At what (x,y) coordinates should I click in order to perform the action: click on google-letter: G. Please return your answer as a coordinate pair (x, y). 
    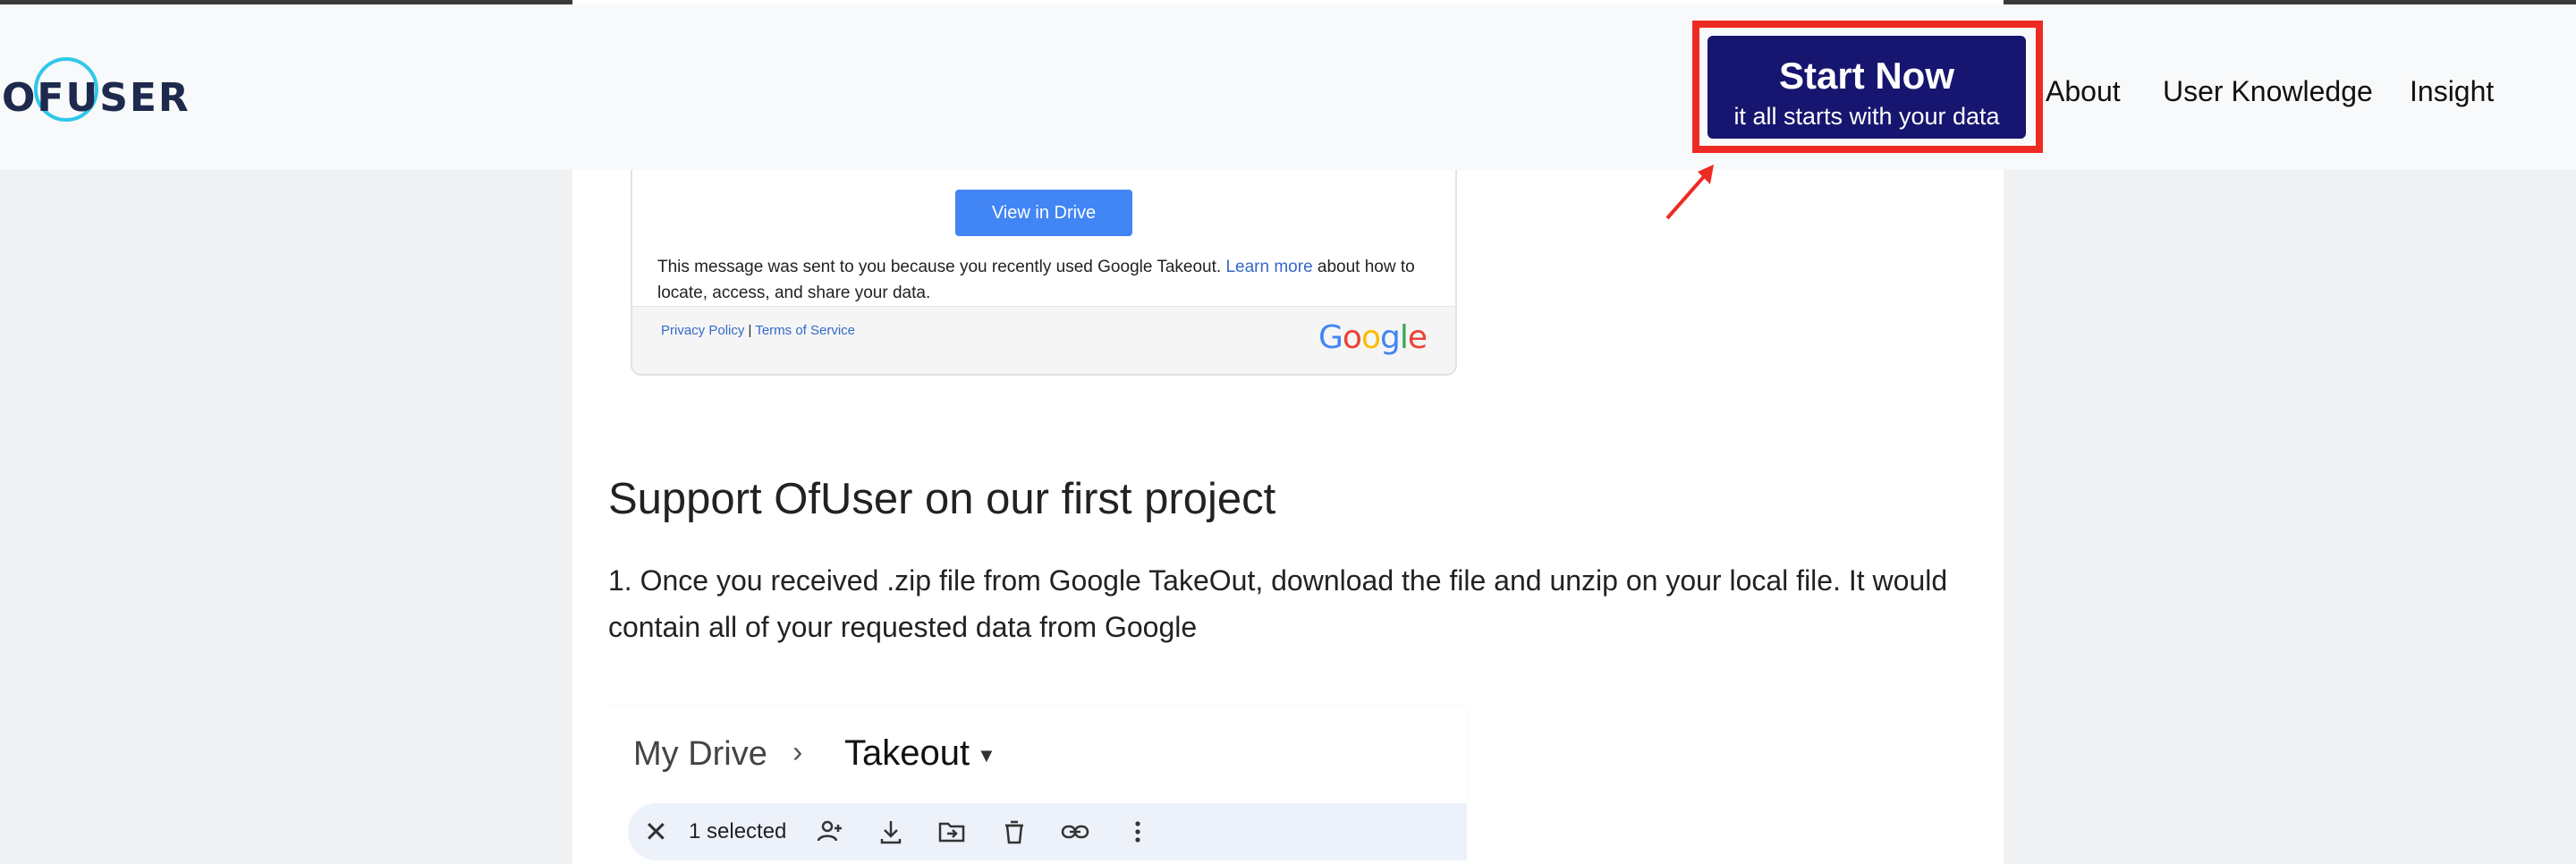
    Looking at the image, I should click on (1330, 337).